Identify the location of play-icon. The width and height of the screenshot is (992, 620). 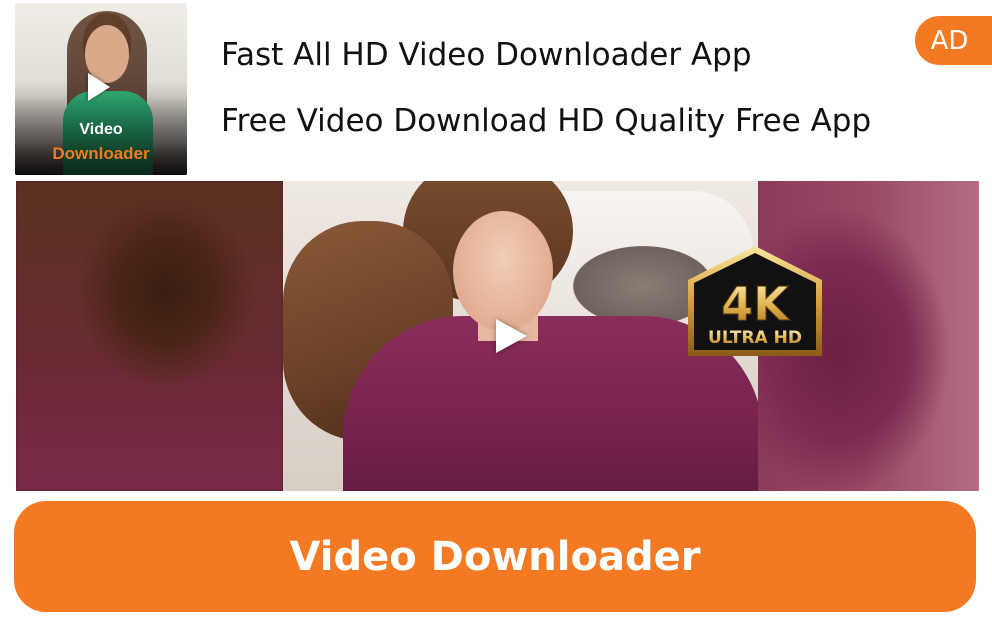
(99, 87).